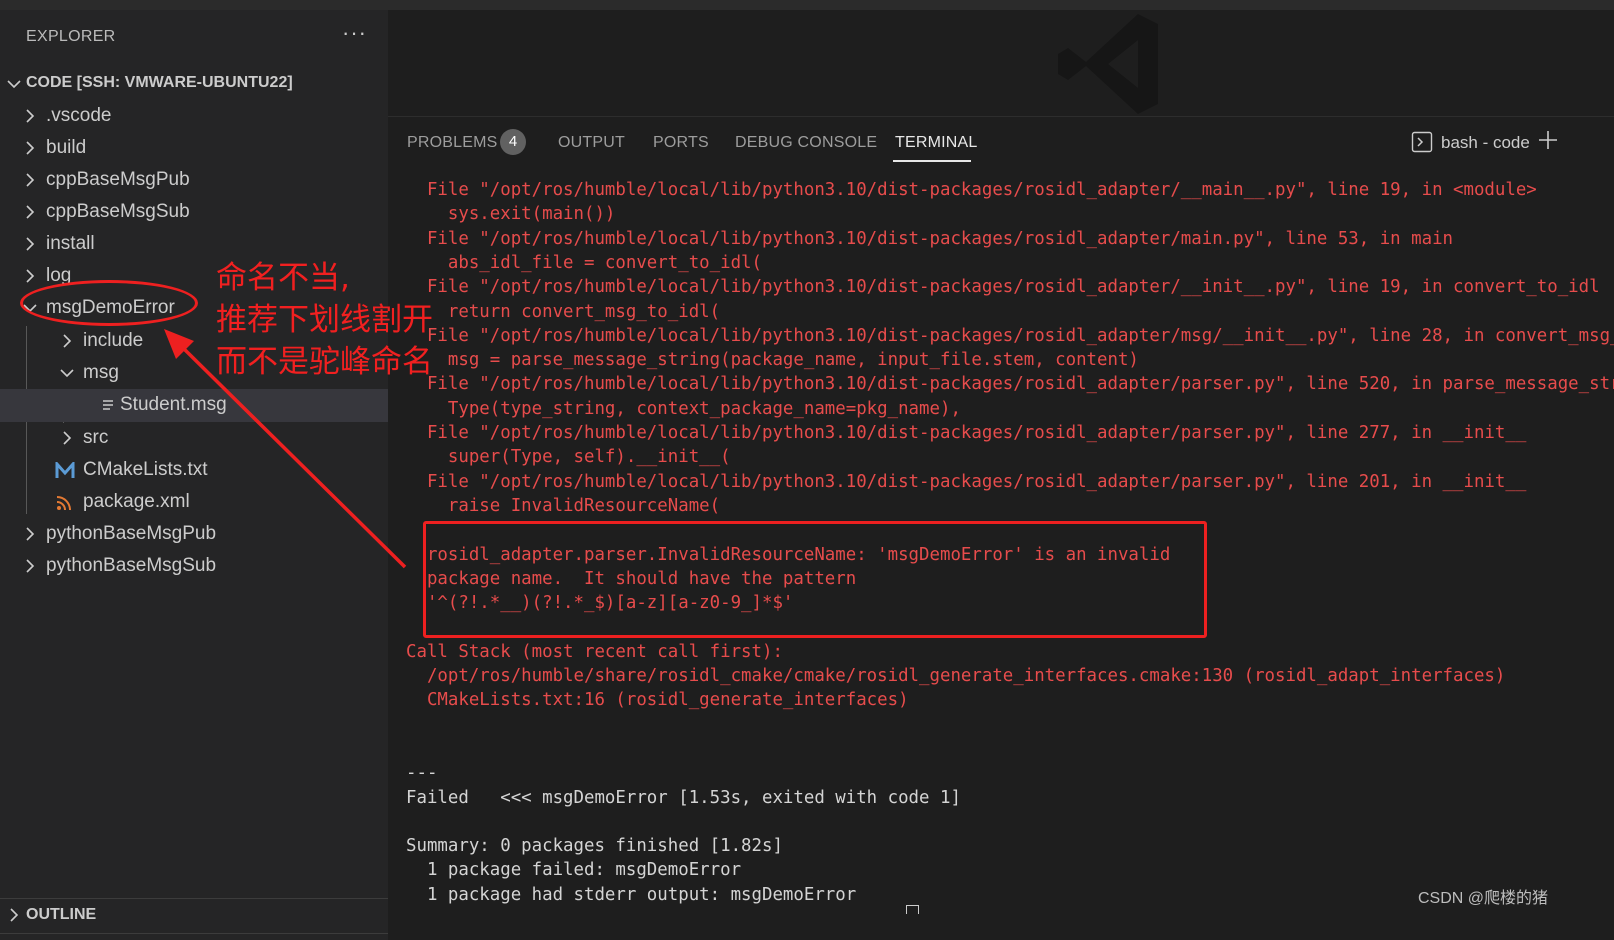  Describe the element at coordinates (66, 147) in the screenshot. I see `tree-item-label: build` at that location.